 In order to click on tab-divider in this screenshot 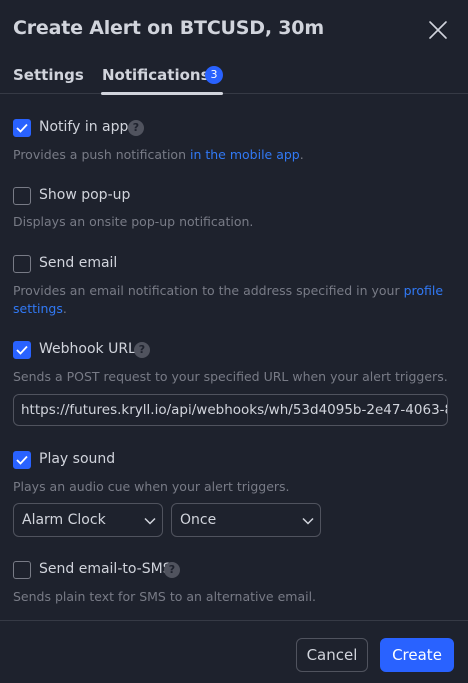, I will do `click(234, 93)`.